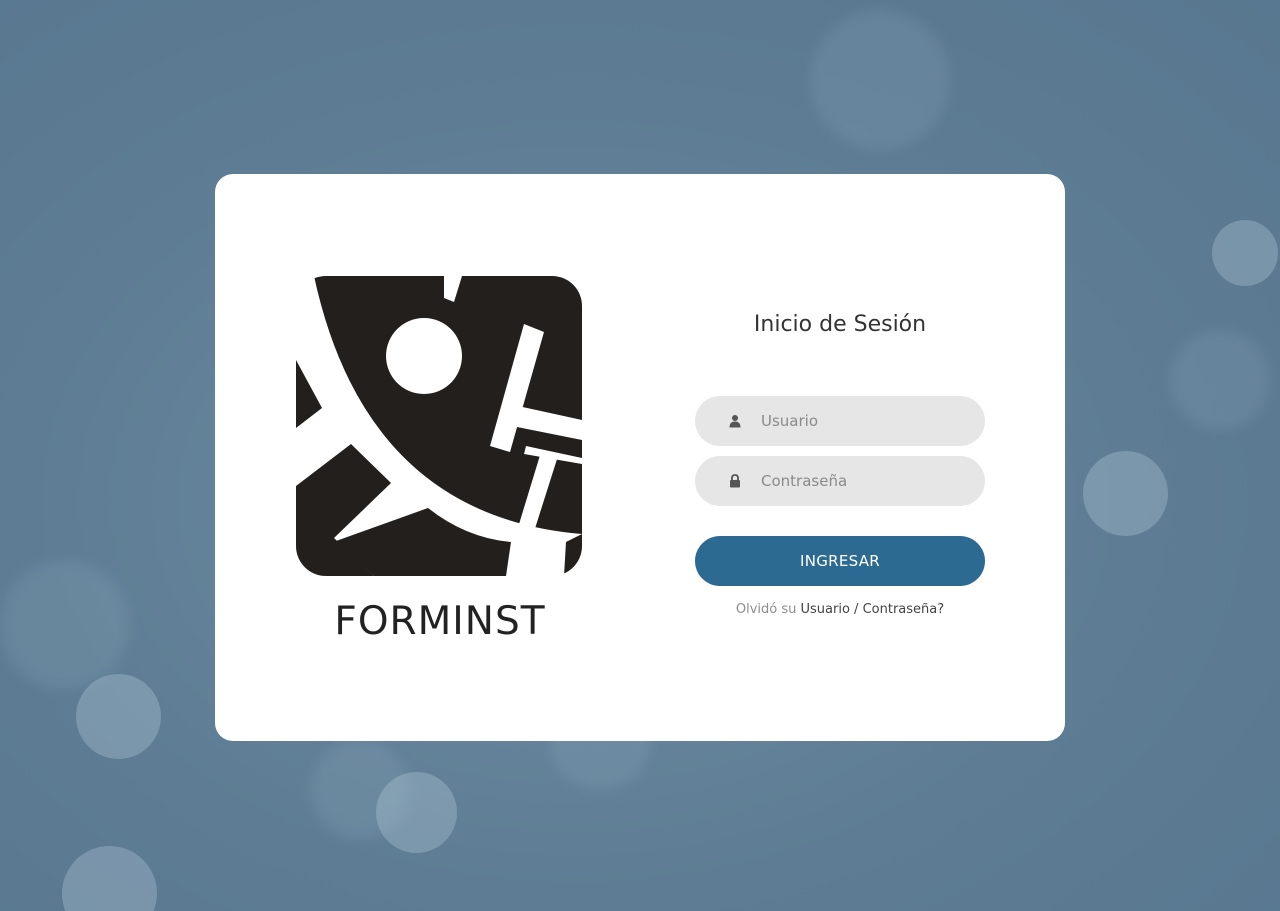 This screenshot has width=1280, height=911. What do you see at coordinates (861, 481) in the screenshot?
I see `password-input` at bounding box center [861, 481].